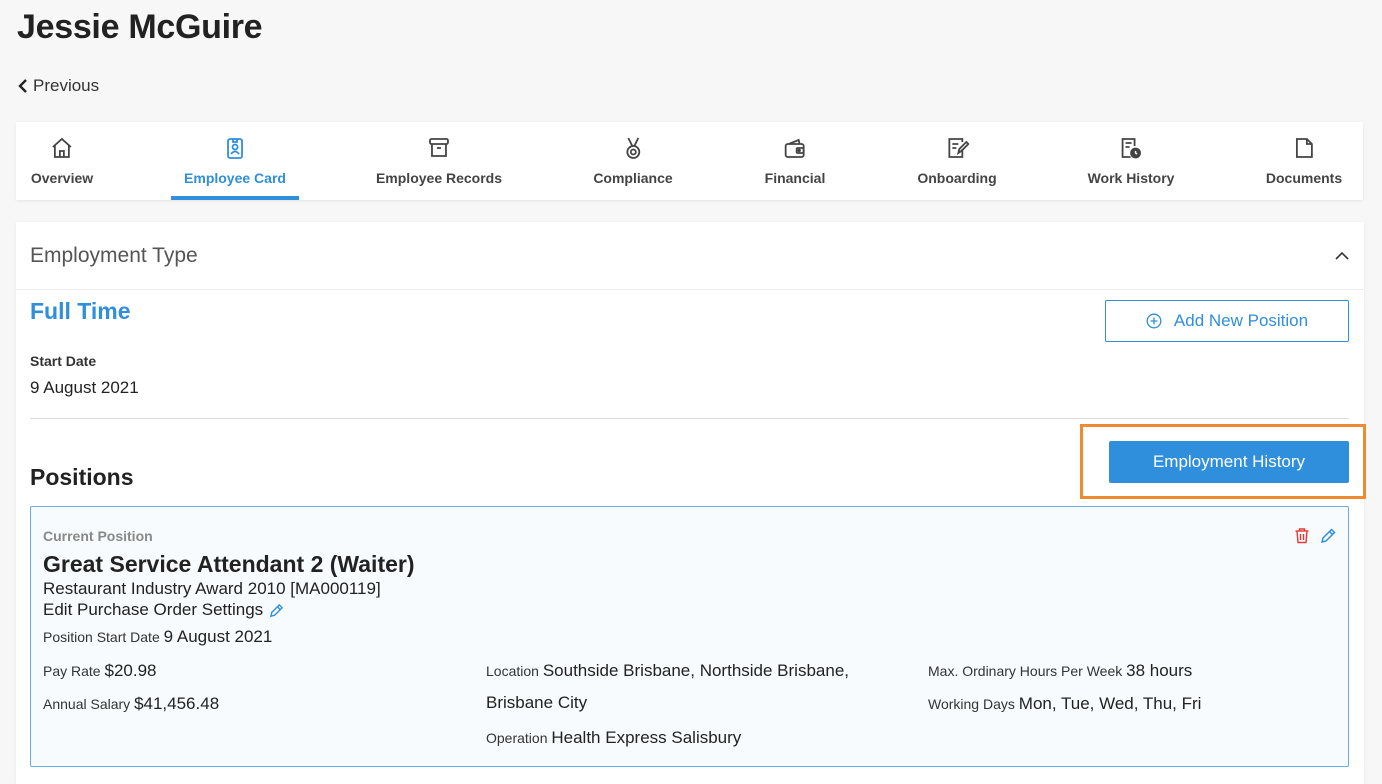 Image resolution: width=1382 pixels, height=784 pixels. I want to click on tab-label: Documents, so click(1304, 178).